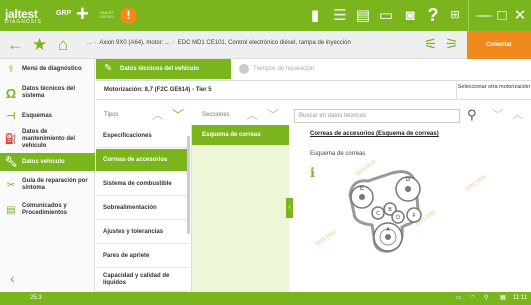  I want to click on motorization-row: Motorización: 8,7 (F2C GE614) - Tier 5, so click(276, 90).